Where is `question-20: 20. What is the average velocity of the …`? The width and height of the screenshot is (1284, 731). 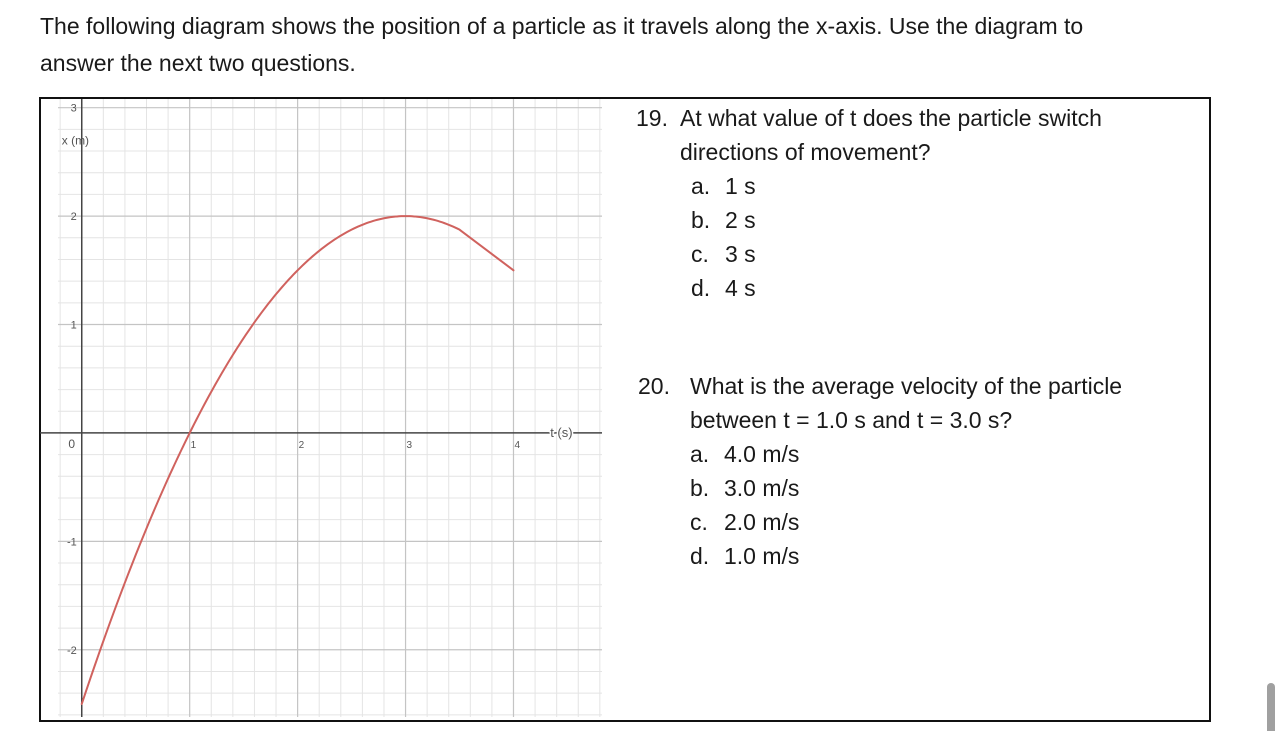
question-20: 20. What is the average velocity of the … is located at coordinates (880, 471).